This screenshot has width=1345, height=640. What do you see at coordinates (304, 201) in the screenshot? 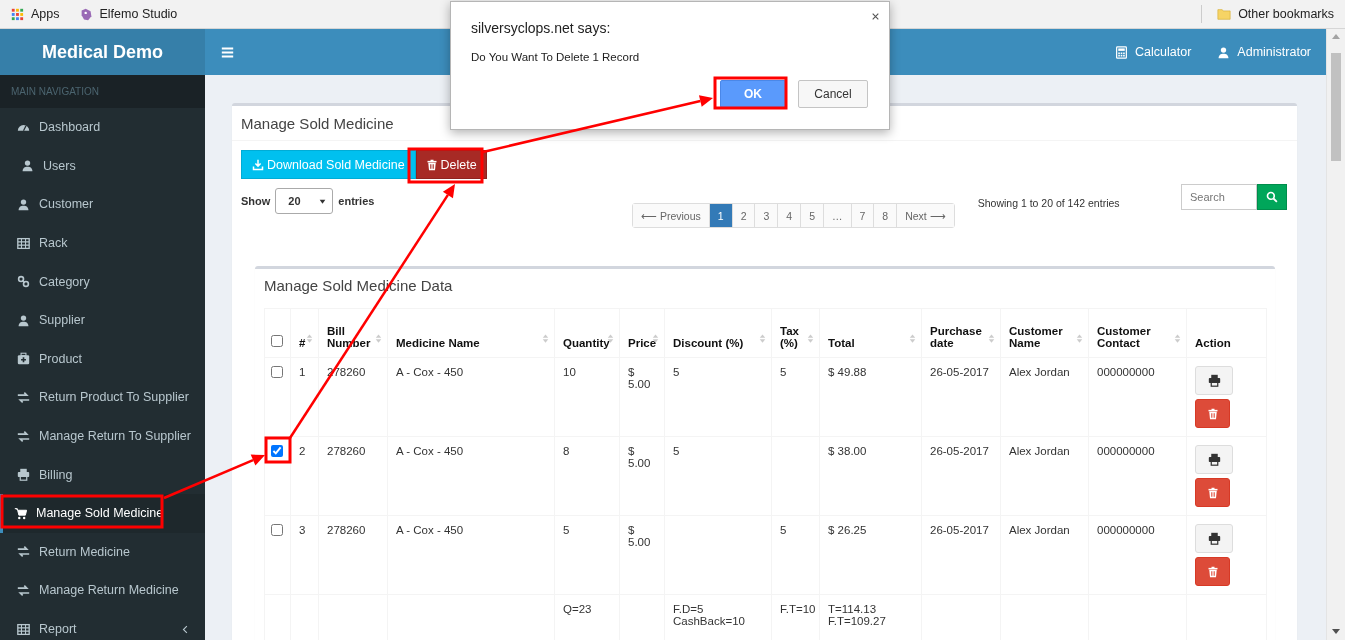
I see `entries-select: 20` at bounding box center [304, 201].